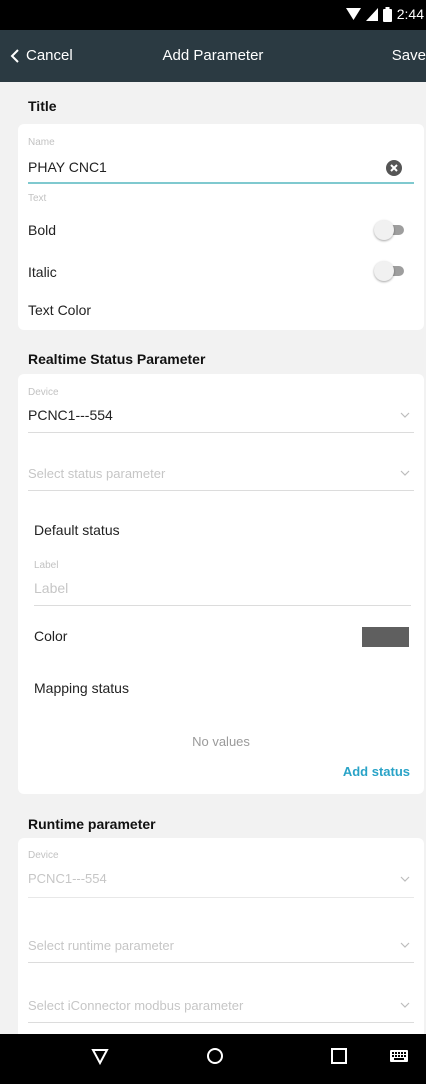  What do you see at coordinates (409, 55) in the screenshot?
I see `save-button: Save` at bounding box center [409, 55].